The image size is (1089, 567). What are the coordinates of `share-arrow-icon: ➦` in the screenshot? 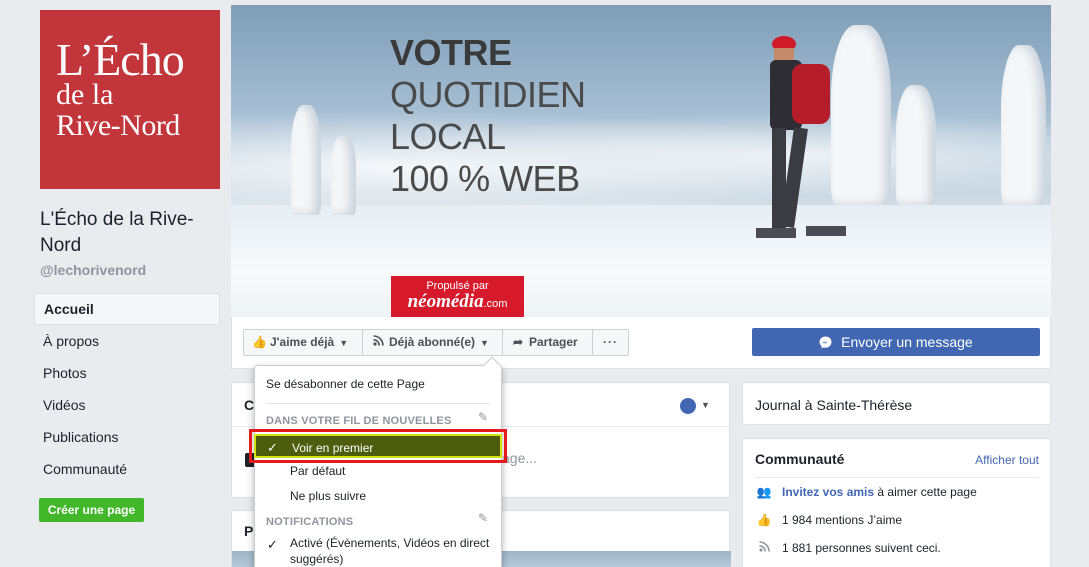 It's located at (518, 342).